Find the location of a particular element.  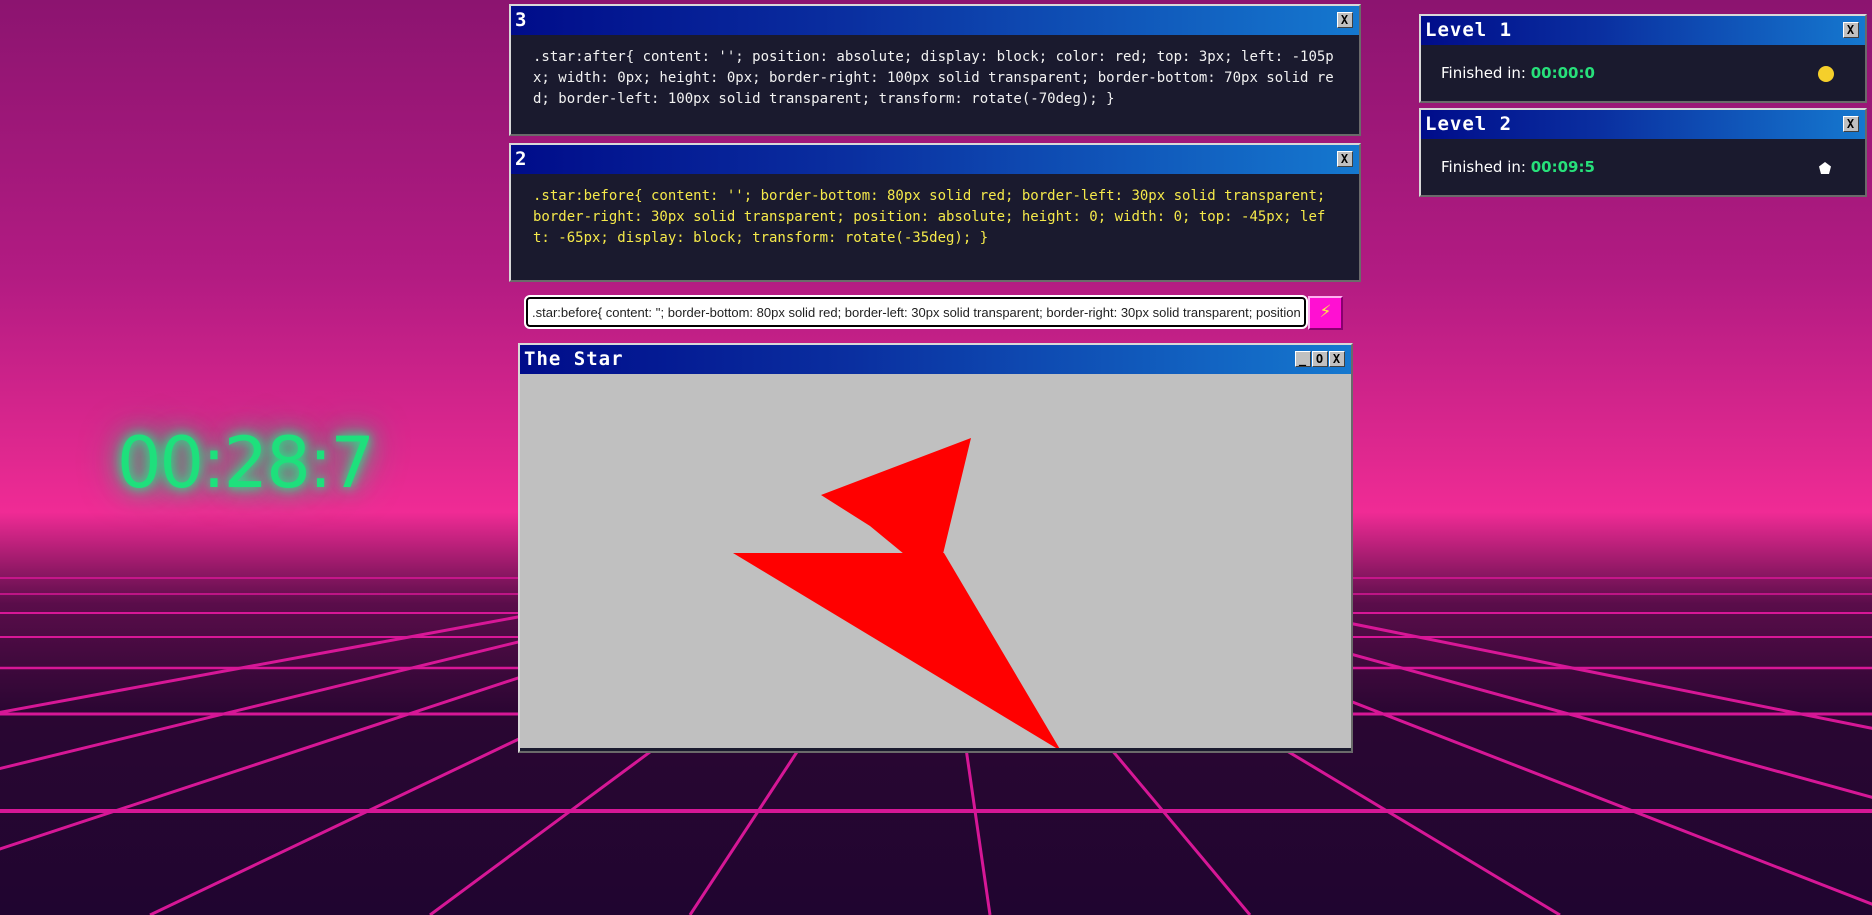

star-drawing is located at coordinates (897, 594).